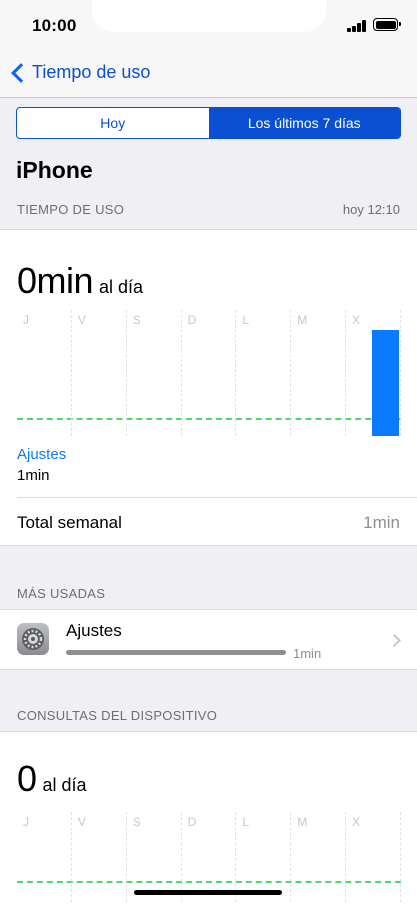 The width and height of the screenshot is (417, 905). I want to click on period-segmented-control: Hoy Los últimos 7 días, so click(208, 123).